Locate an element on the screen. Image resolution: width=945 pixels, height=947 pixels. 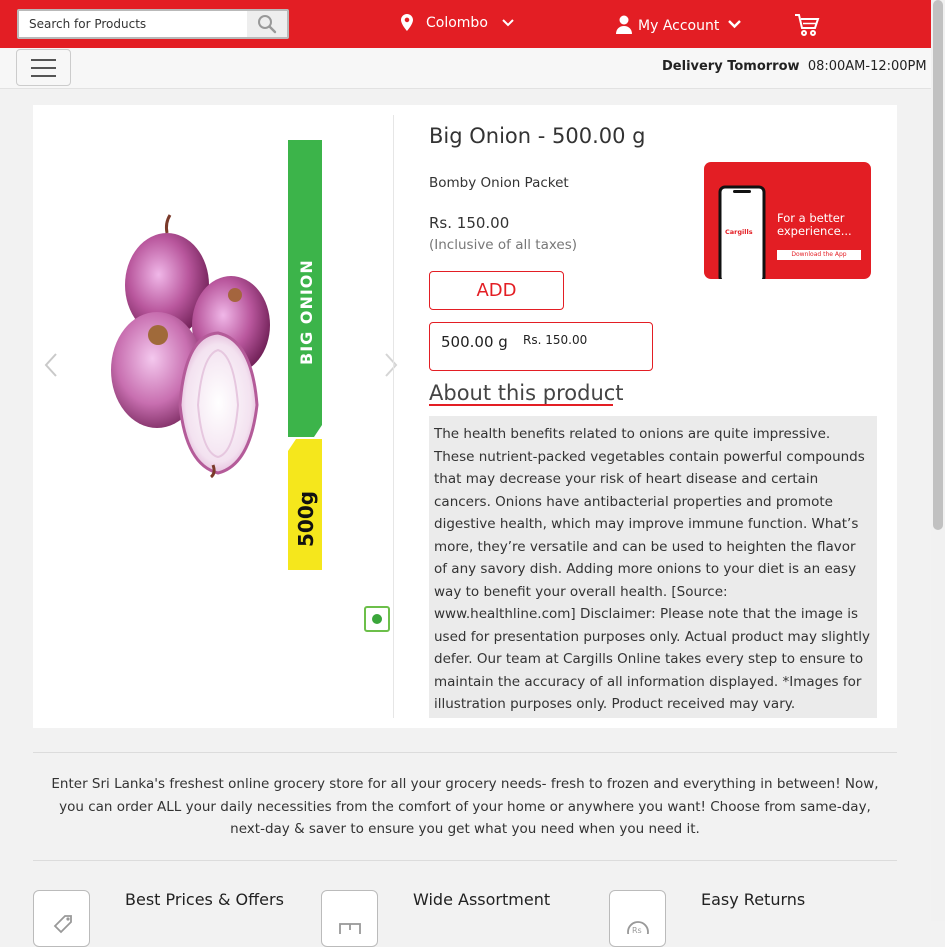
variant-option: 500.00 g Rs. 150.00 is located at coordinates (541, 346).